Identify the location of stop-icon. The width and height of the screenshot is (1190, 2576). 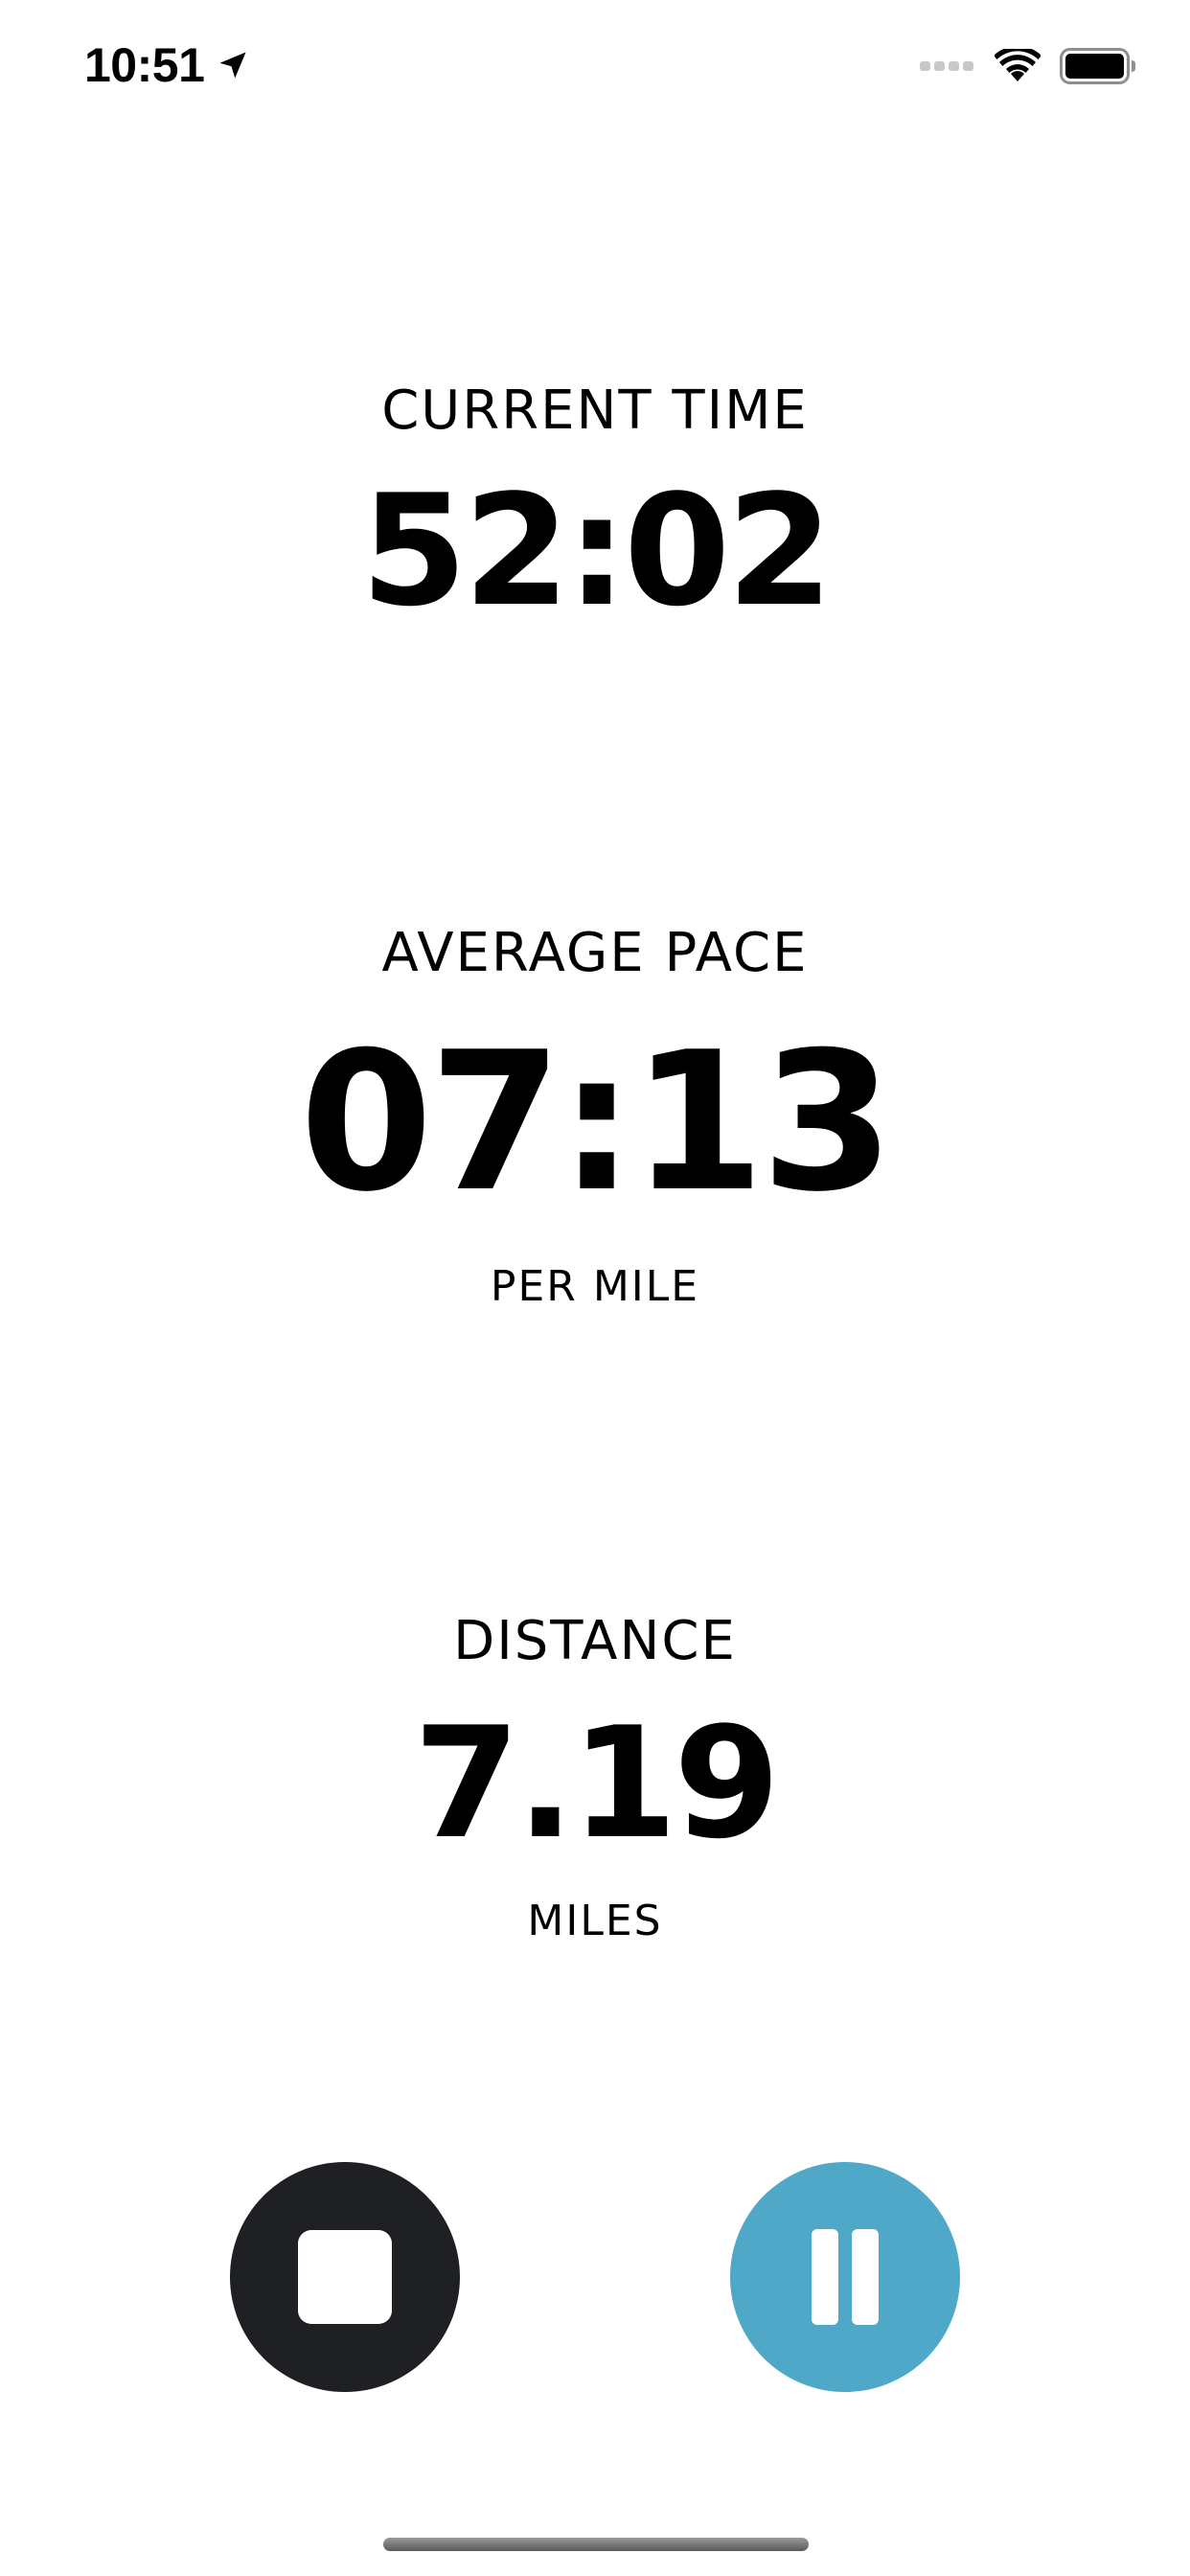
(345, 2277).